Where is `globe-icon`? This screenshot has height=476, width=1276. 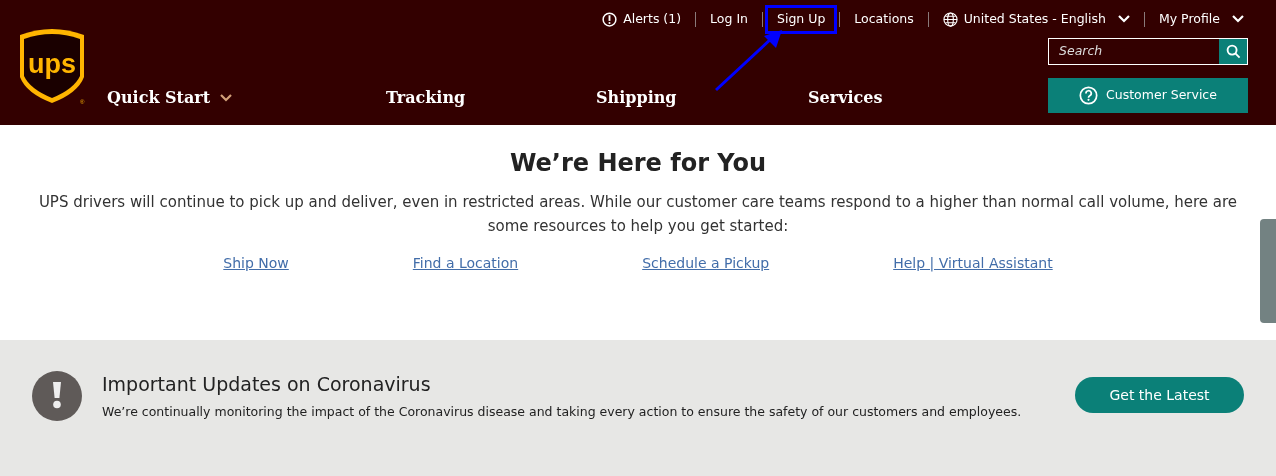
globe-icon is located at coordinates (950, 19).